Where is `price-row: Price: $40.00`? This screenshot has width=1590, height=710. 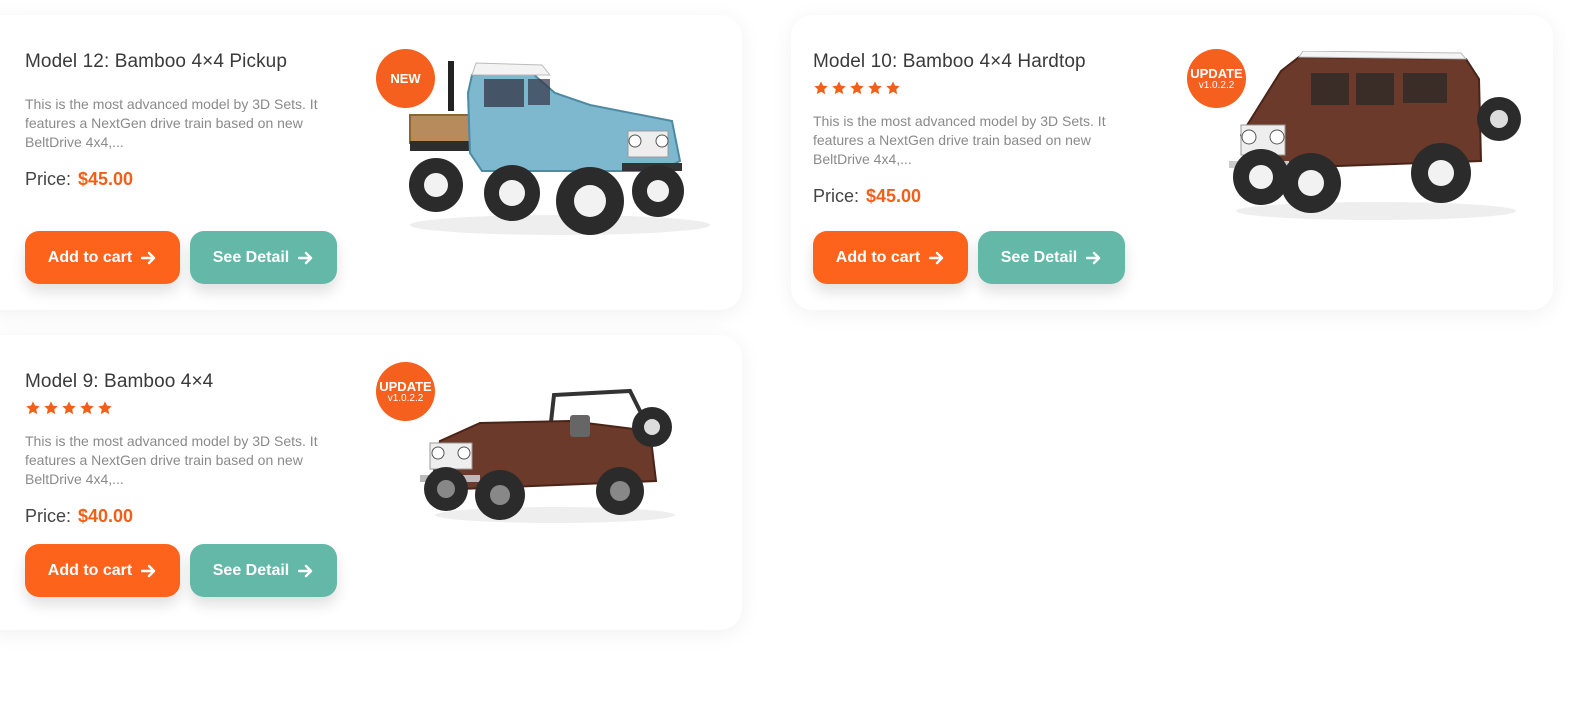
price-row: Price: $40.00 is located at coordinates (180, 516).